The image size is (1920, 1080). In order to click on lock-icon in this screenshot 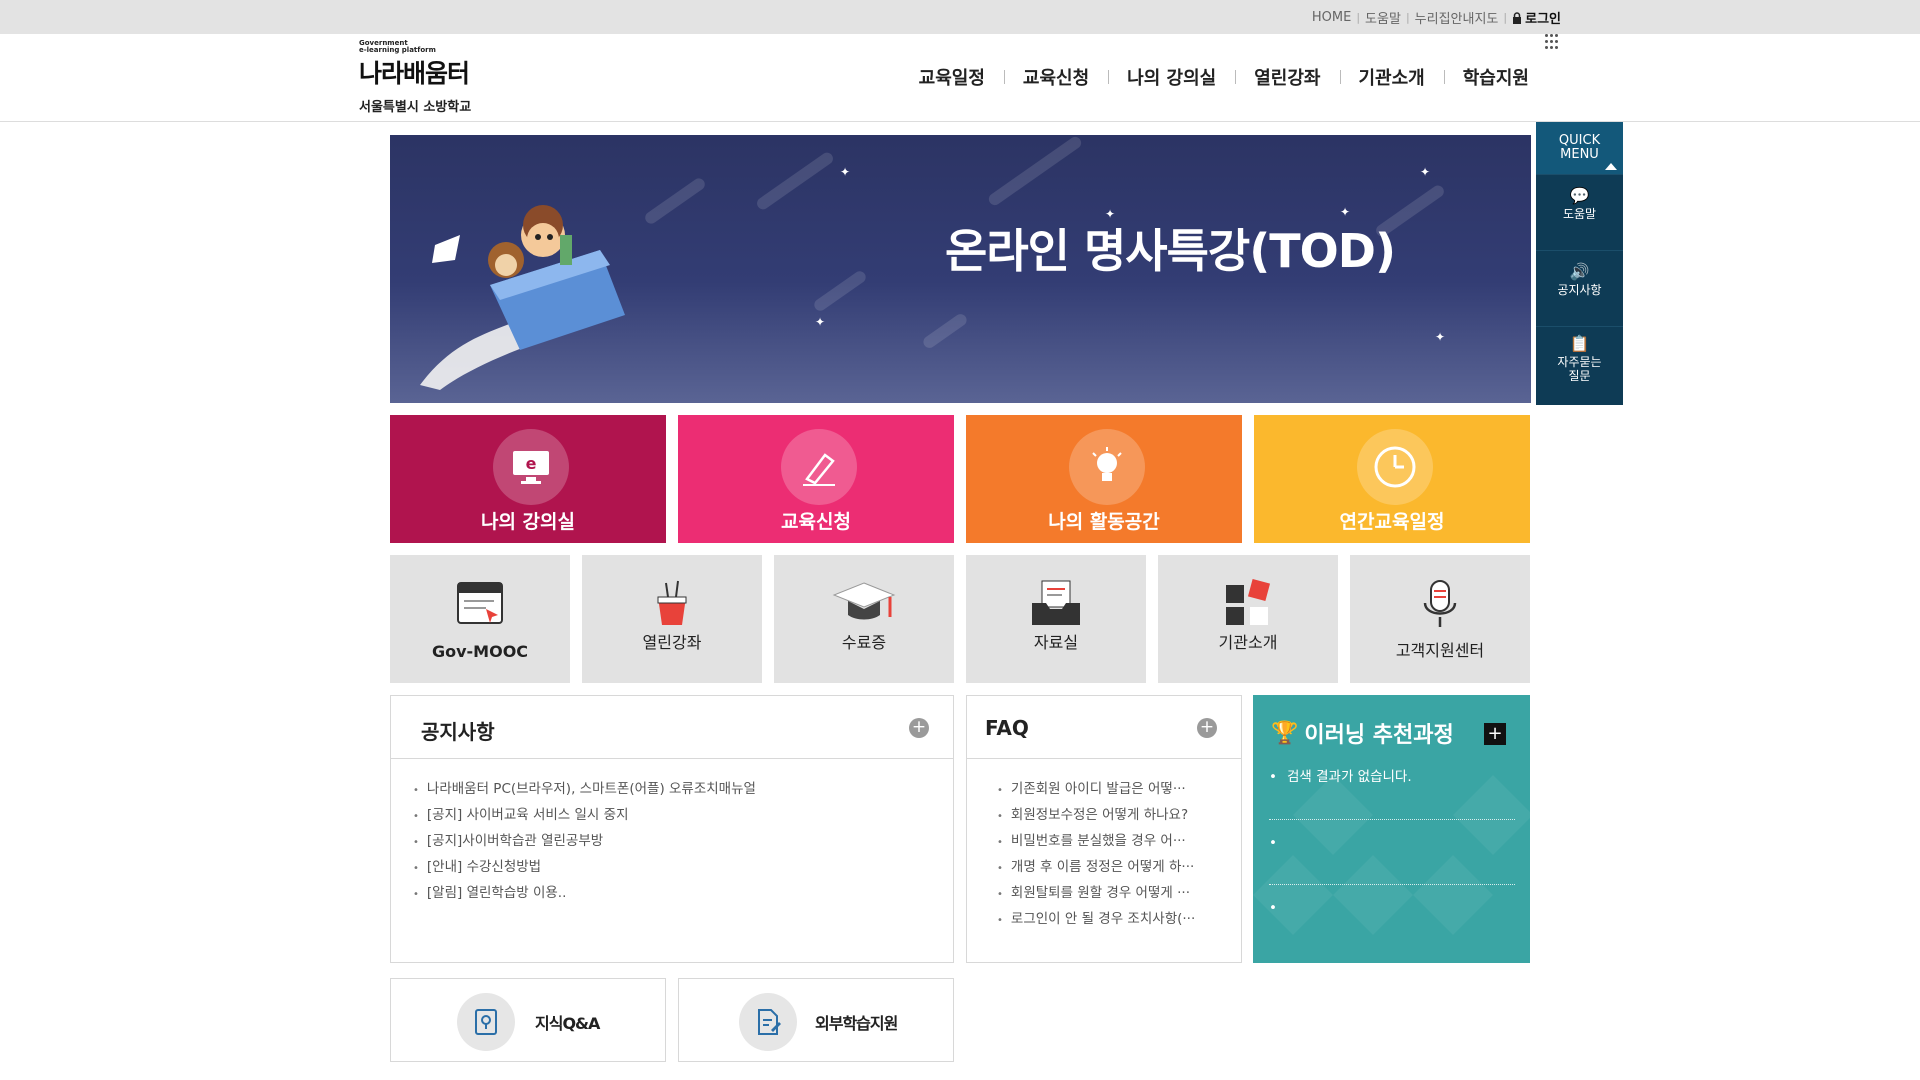, I will do `click(1517, 17)`.